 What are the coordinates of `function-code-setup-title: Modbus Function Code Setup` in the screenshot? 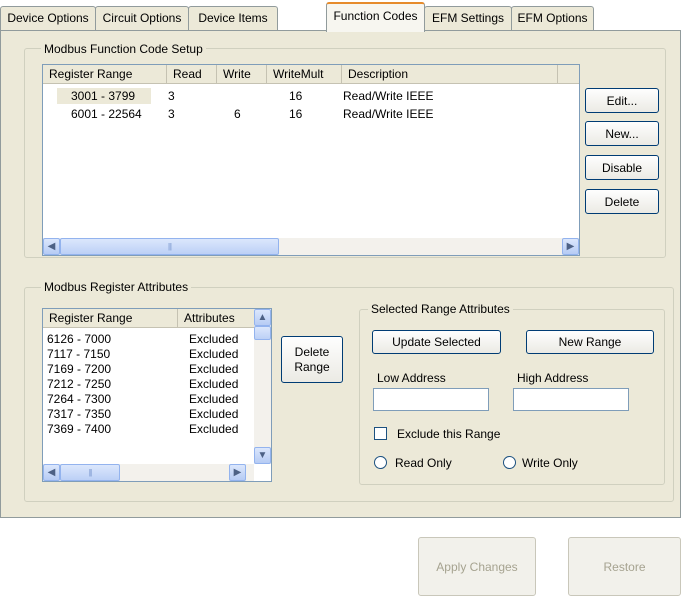 It's located at (123, 49).